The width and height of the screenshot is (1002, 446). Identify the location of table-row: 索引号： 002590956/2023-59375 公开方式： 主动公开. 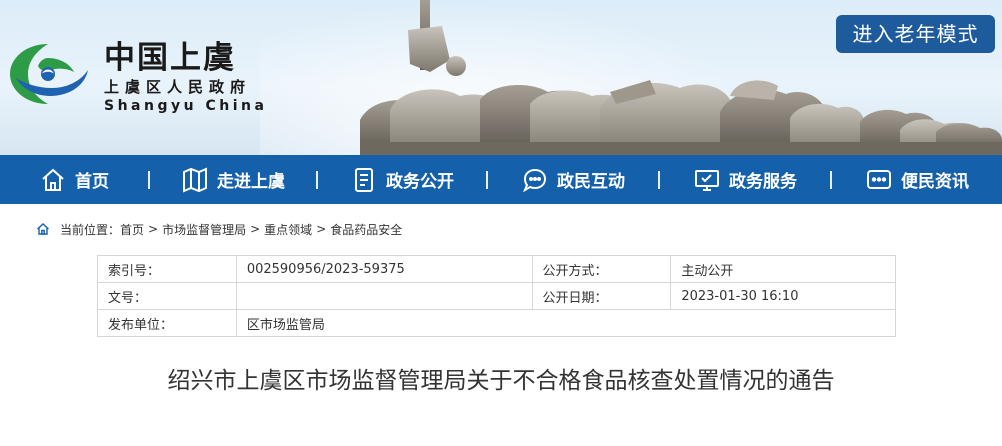
(496, 269).